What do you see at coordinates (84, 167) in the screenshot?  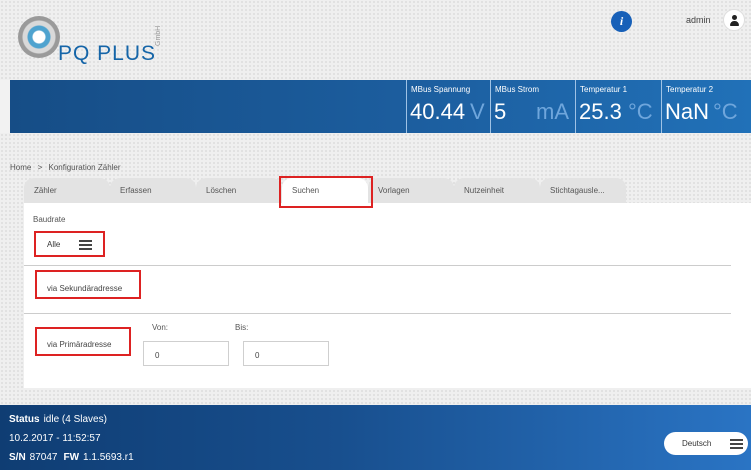 I see `breadcrumb-current: Konfiguration Zähler` at bounding box center [84, 167].